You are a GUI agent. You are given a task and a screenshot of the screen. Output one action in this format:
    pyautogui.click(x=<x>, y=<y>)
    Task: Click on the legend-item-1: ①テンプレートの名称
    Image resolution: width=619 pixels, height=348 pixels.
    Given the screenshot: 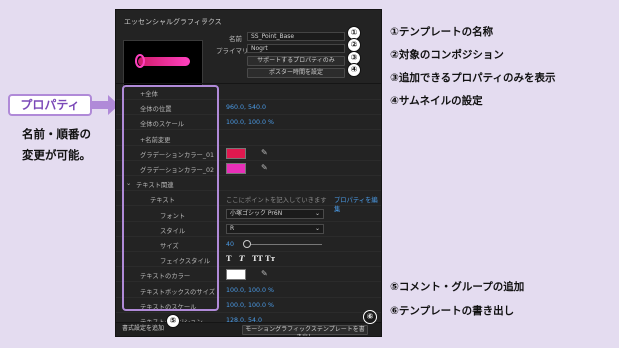 What is the action you would take?
    pyautogui.click(x=442, y=32)
    